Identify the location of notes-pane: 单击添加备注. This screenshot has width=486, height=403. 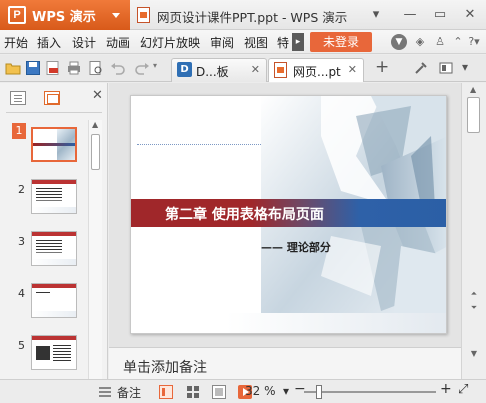
(285, 363).